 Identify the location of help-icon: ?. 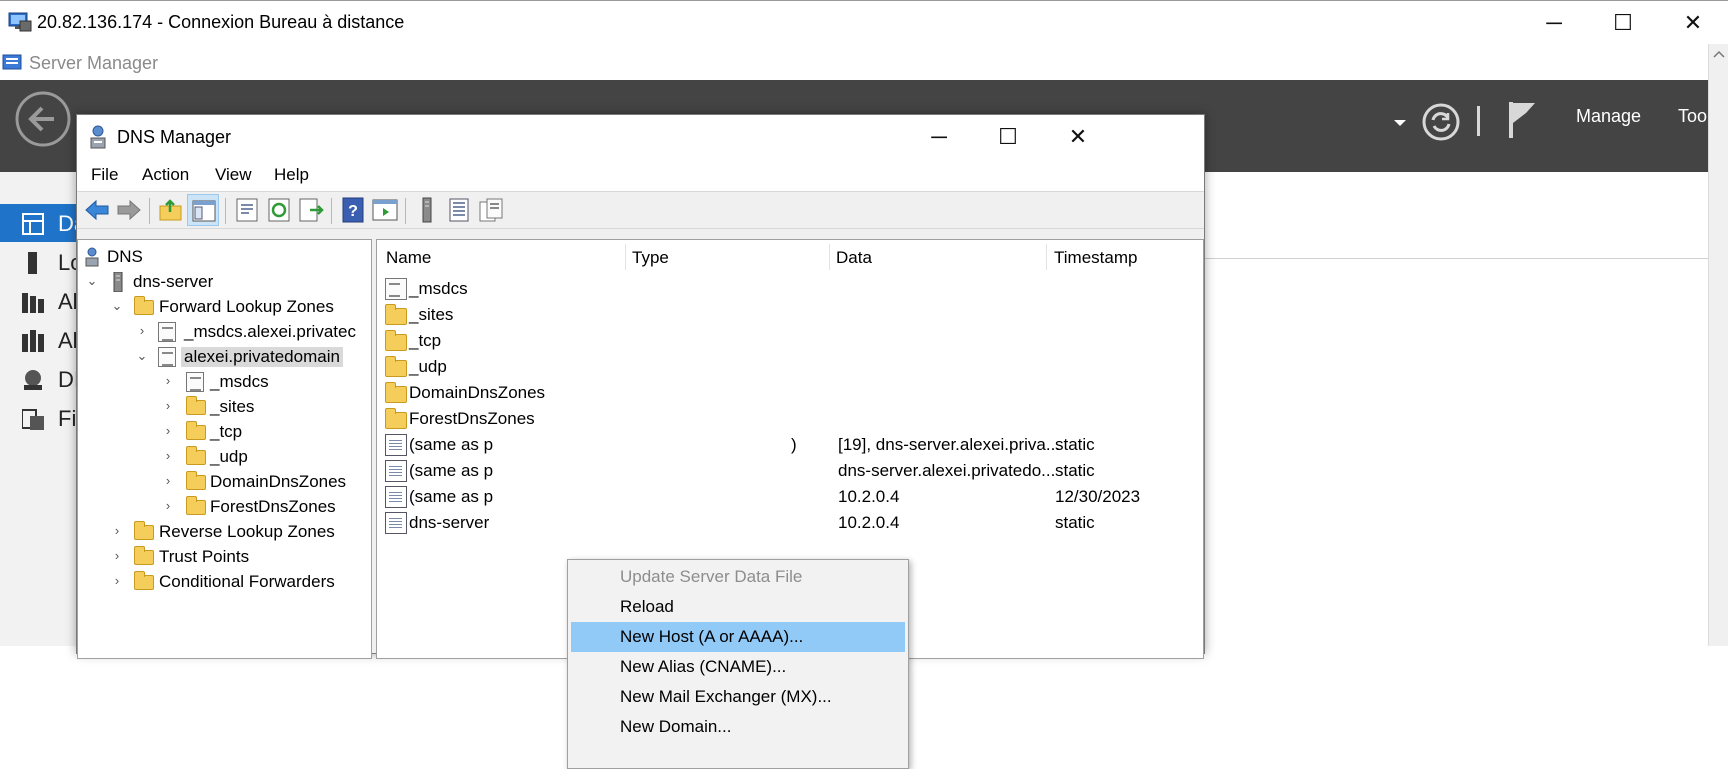
(353, 210).